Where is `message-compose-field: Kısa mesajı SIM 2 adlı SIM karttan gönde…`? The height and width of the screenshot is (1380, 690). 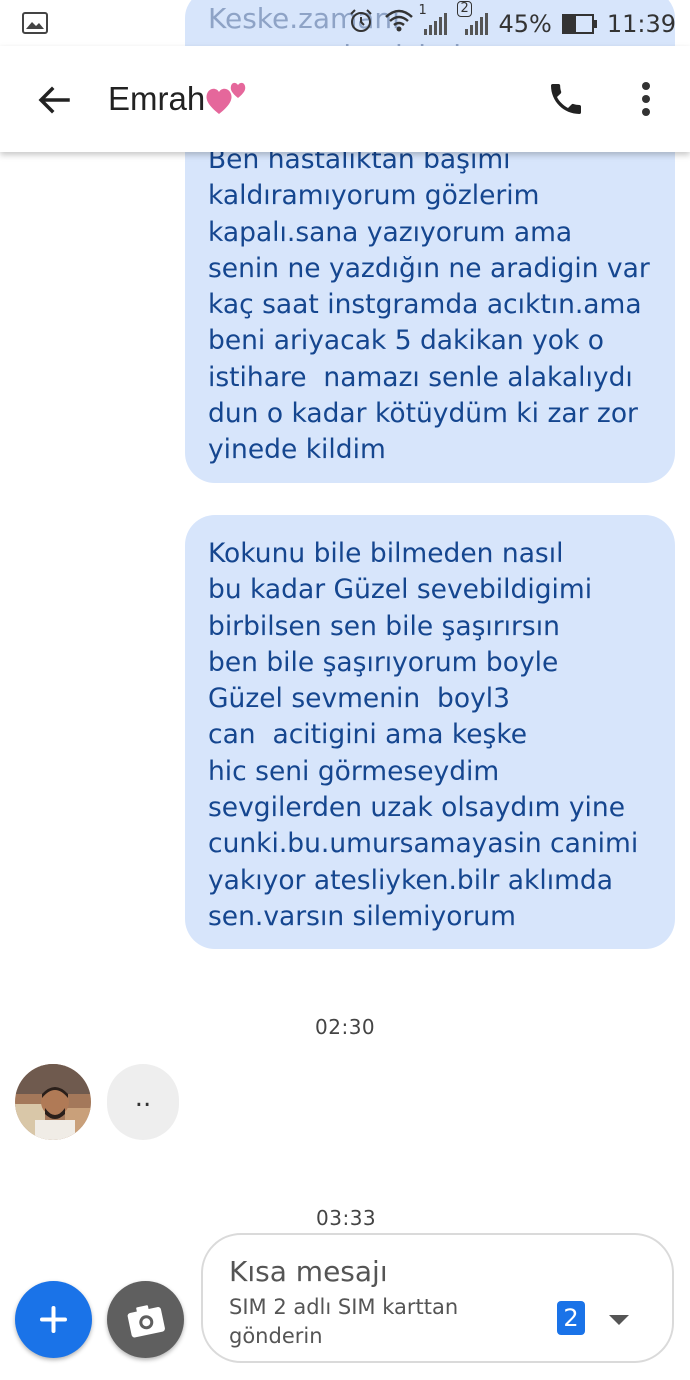 message-compose-field: Kısa mesajı SIM 2 adlı SIM karttan gönde… is located at coordinates (437, 1298).